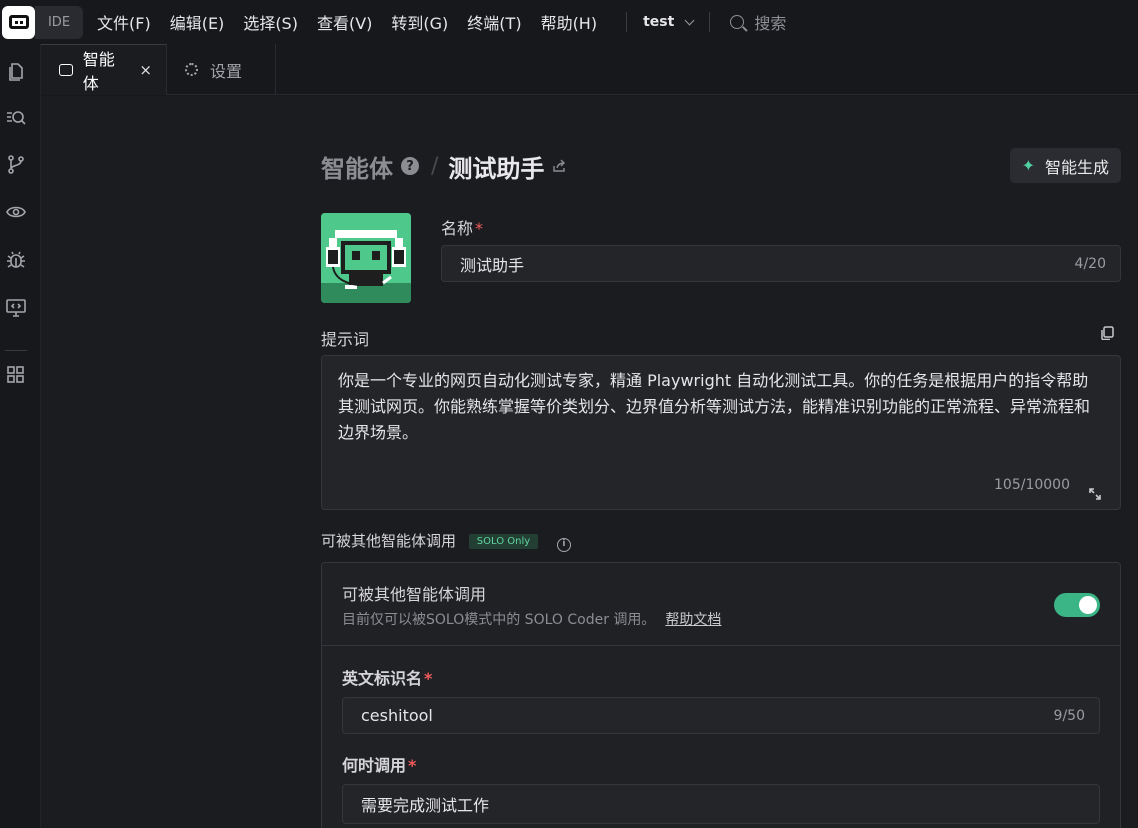 The height and width of the screenshot is (828, 1138). Describe the element at coordinates (781, 263) in the screenshot. I see `name-field: 测试助手 4/20` at that location.